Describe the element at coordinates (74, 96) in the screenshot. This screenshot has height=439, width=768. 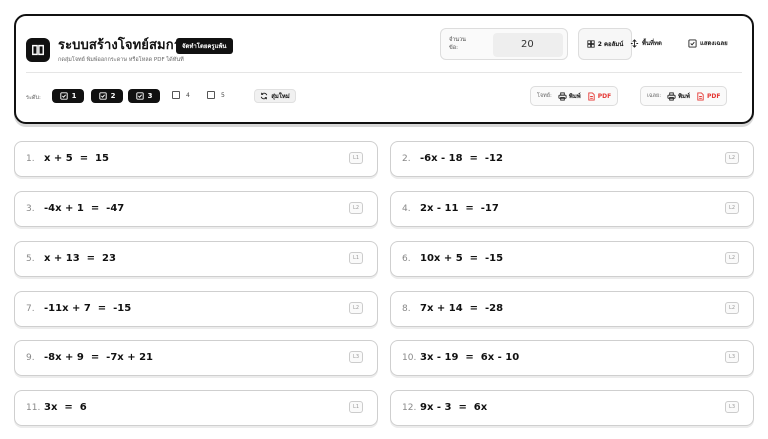
I see `level-1-label: 1` at that location.